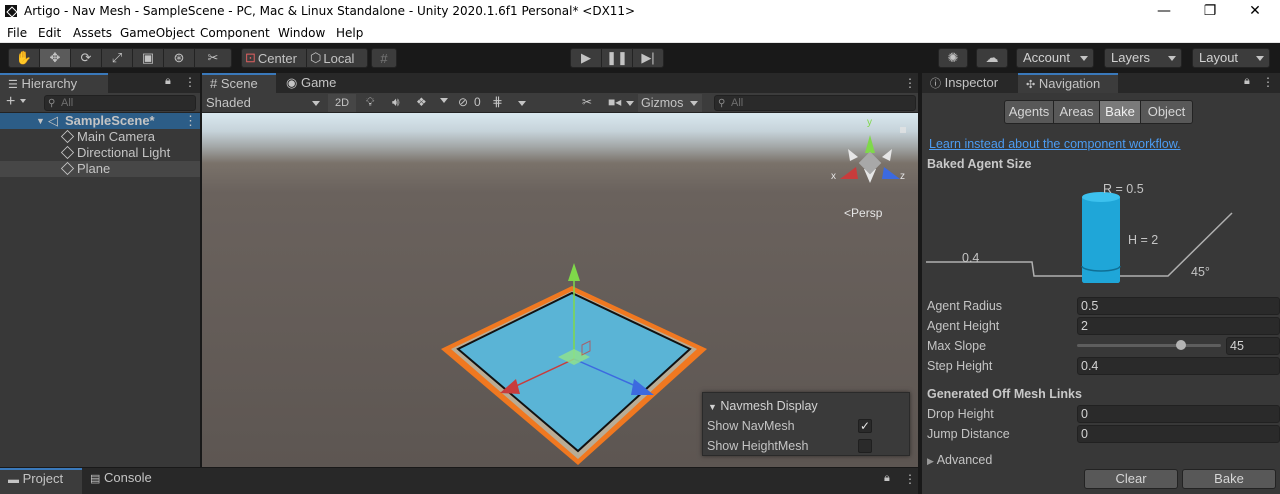 The height and width of the screenshot is (494, 1280). I want to click on tab-inspector: ⓘ Inspector, so click(970, 83).